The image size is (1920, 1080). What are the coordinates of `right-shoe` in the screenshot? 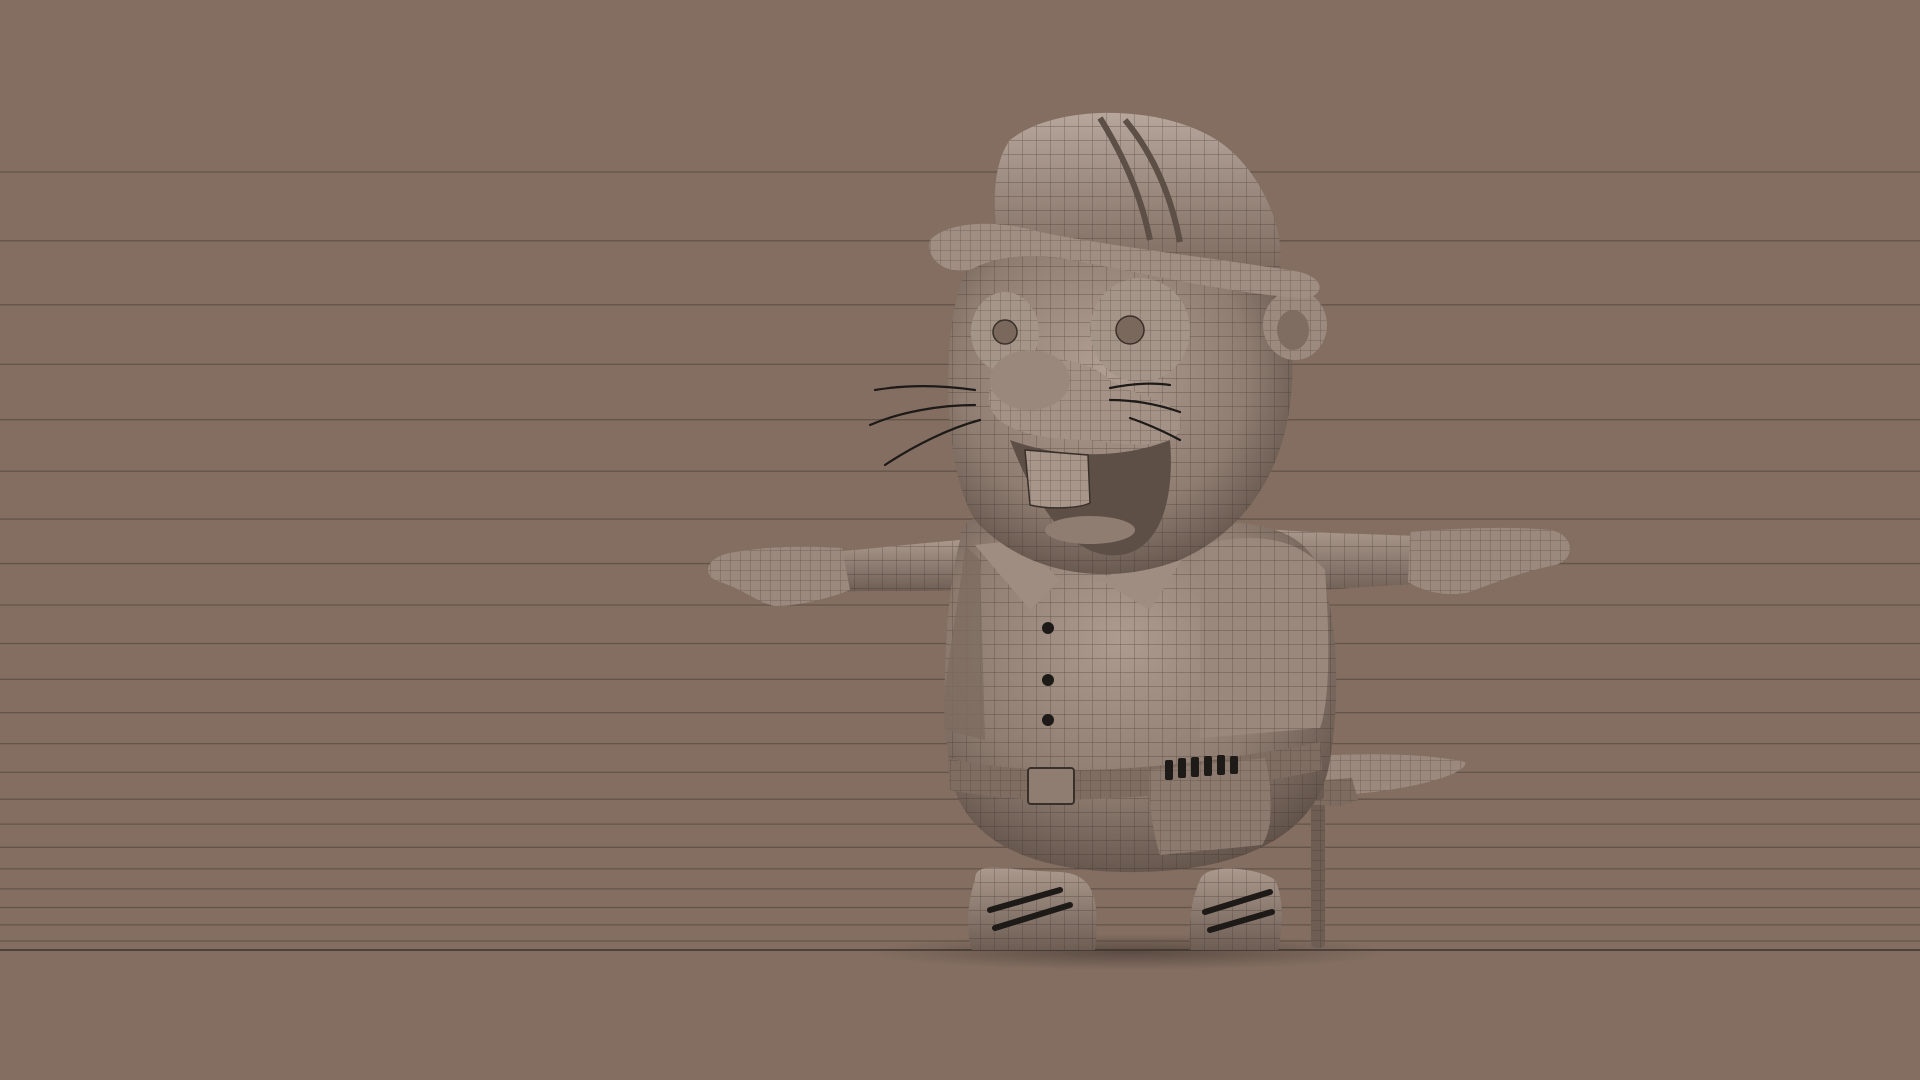 It's located at (1235, 909).